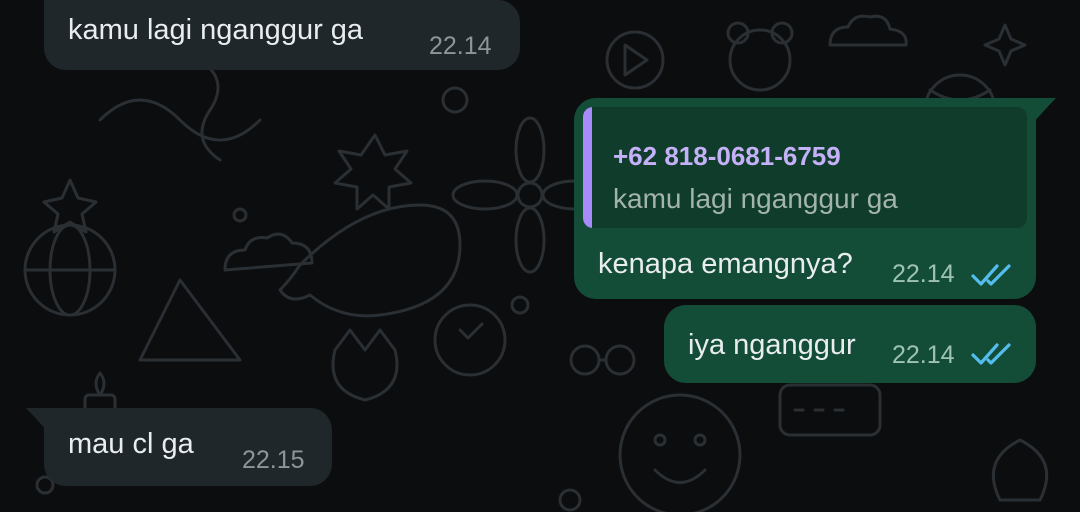 The height and width of the screenshot is (512, 1080). I want to click on quoted-text: kamu lagi nganggur ga, so click(755, 198).